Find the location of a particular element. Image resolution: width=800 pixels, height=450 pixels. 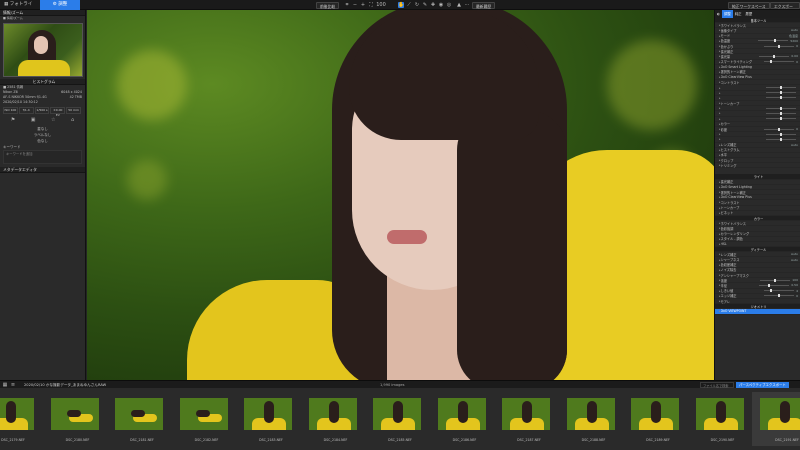

navigator-thumbnail is located at coordinates (42, 50).